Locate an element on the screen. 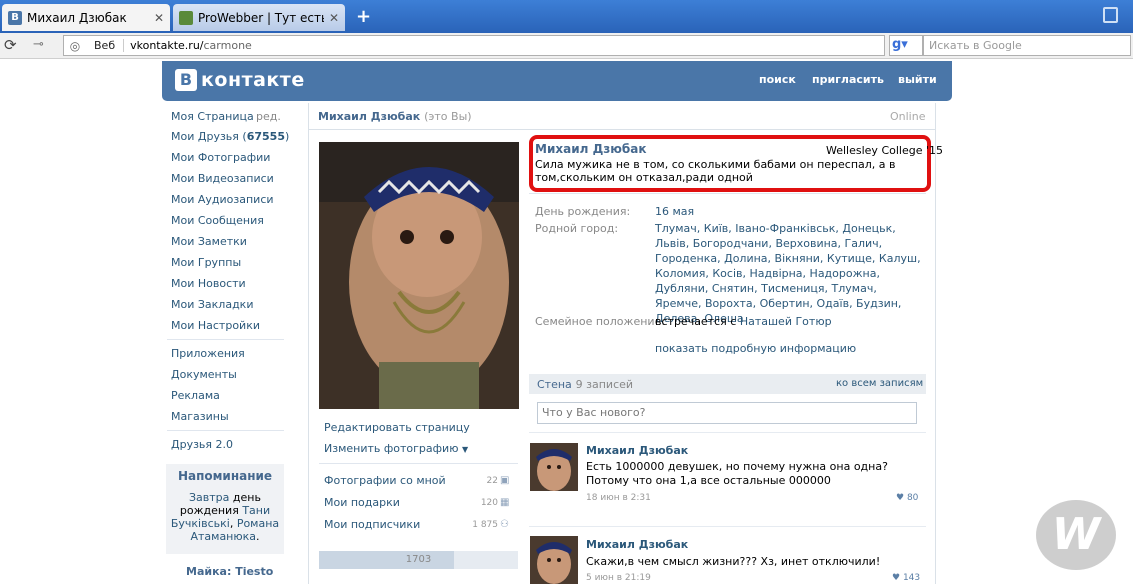  search-input: Искать в Google is located at coordinates (1027, 45).